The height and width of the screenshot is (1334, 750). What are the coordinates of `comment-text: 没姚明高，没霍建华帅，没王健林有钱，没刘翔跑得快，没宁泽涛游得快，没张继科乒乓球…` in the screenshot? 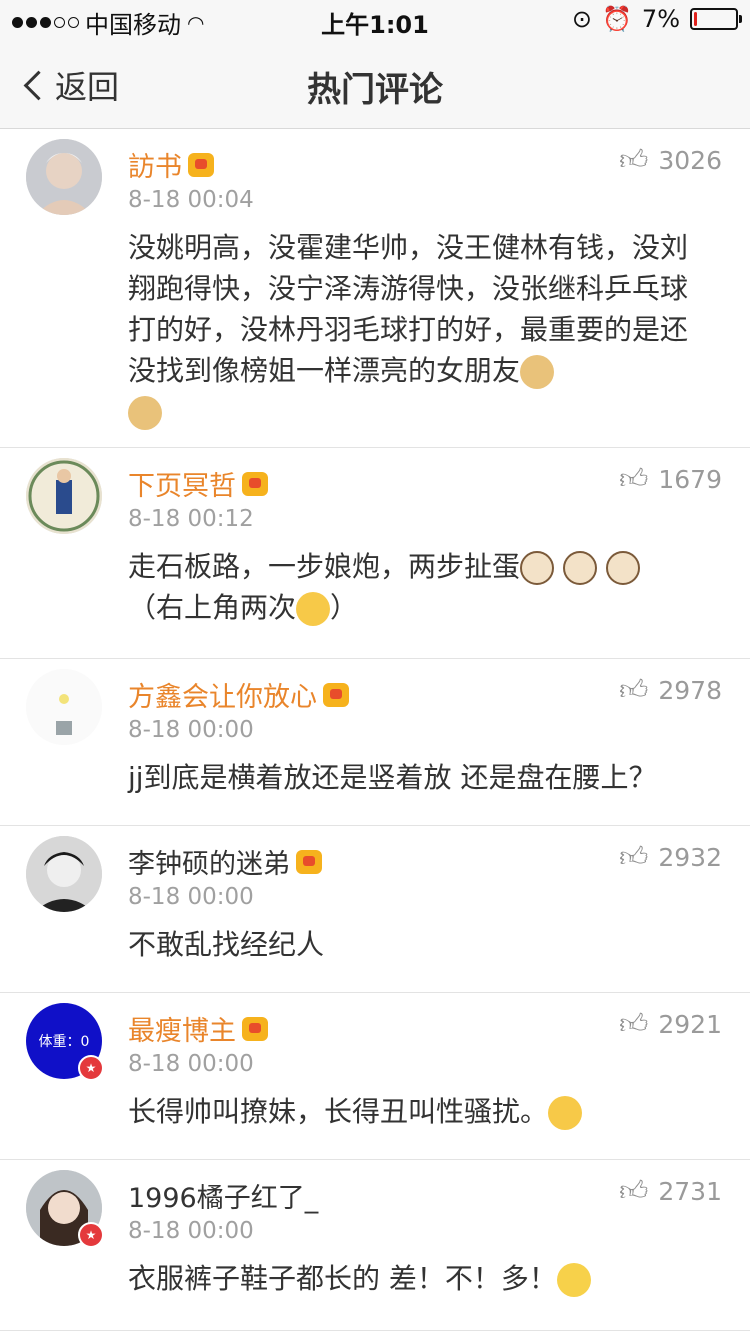 It's located at (418, 329).